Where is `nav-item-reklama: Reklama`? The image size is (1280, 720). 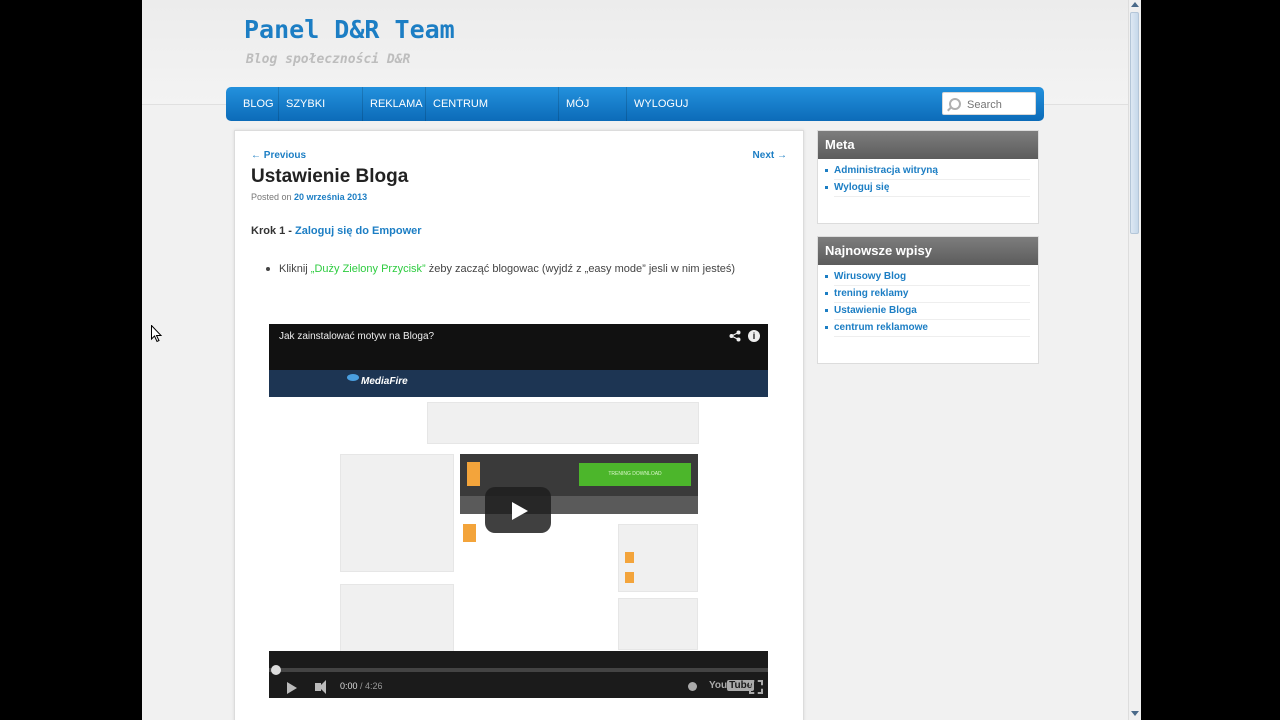
nav-item-reklama: Reklama is located at coordinates (394, 104).